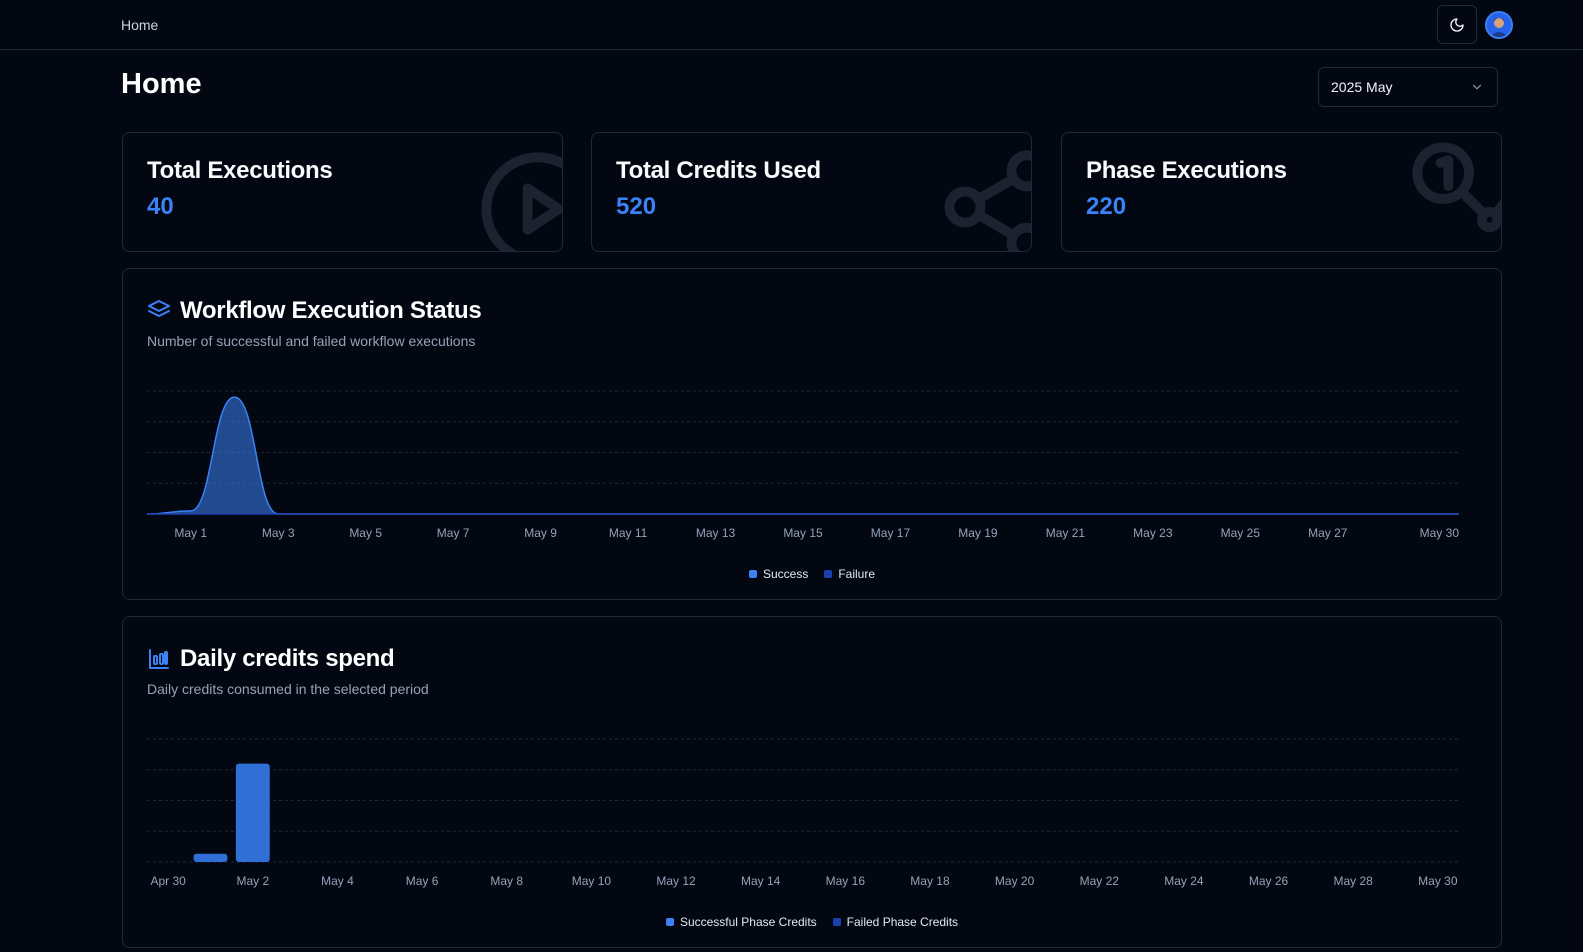 The height and width of the screenshot is (952, 1583). Describe the element at coordinates (160, 206) in the screenshot. I see `stat-value: 40` at that location.